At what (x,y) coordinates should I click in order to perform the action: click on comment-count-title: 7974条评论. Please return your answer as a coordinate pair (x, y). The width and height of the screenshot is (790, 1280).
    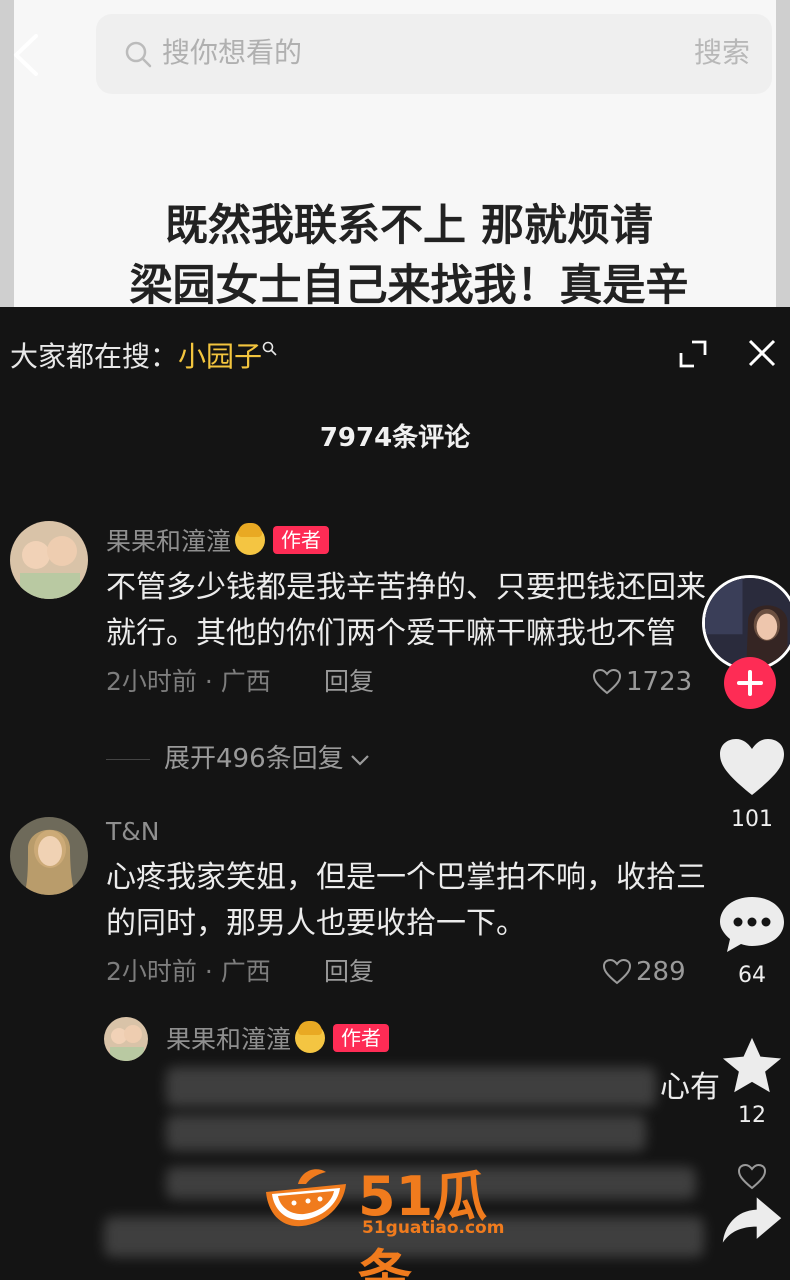
    Looking at the image, I should click on (395, 438).